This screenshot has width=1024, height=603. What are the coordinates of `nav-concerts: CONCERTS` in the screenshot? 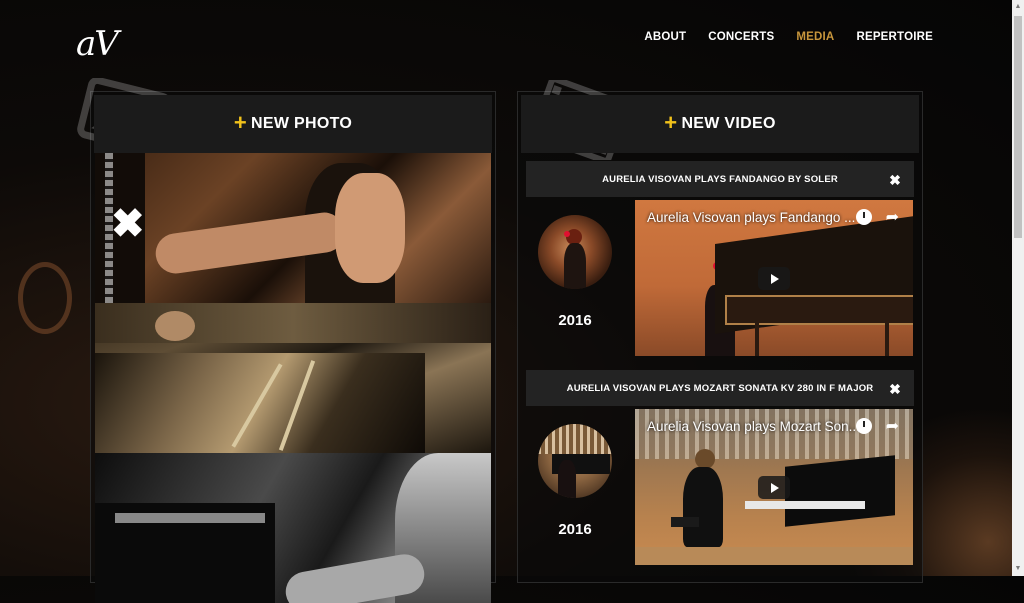 It's located at (741, 37).